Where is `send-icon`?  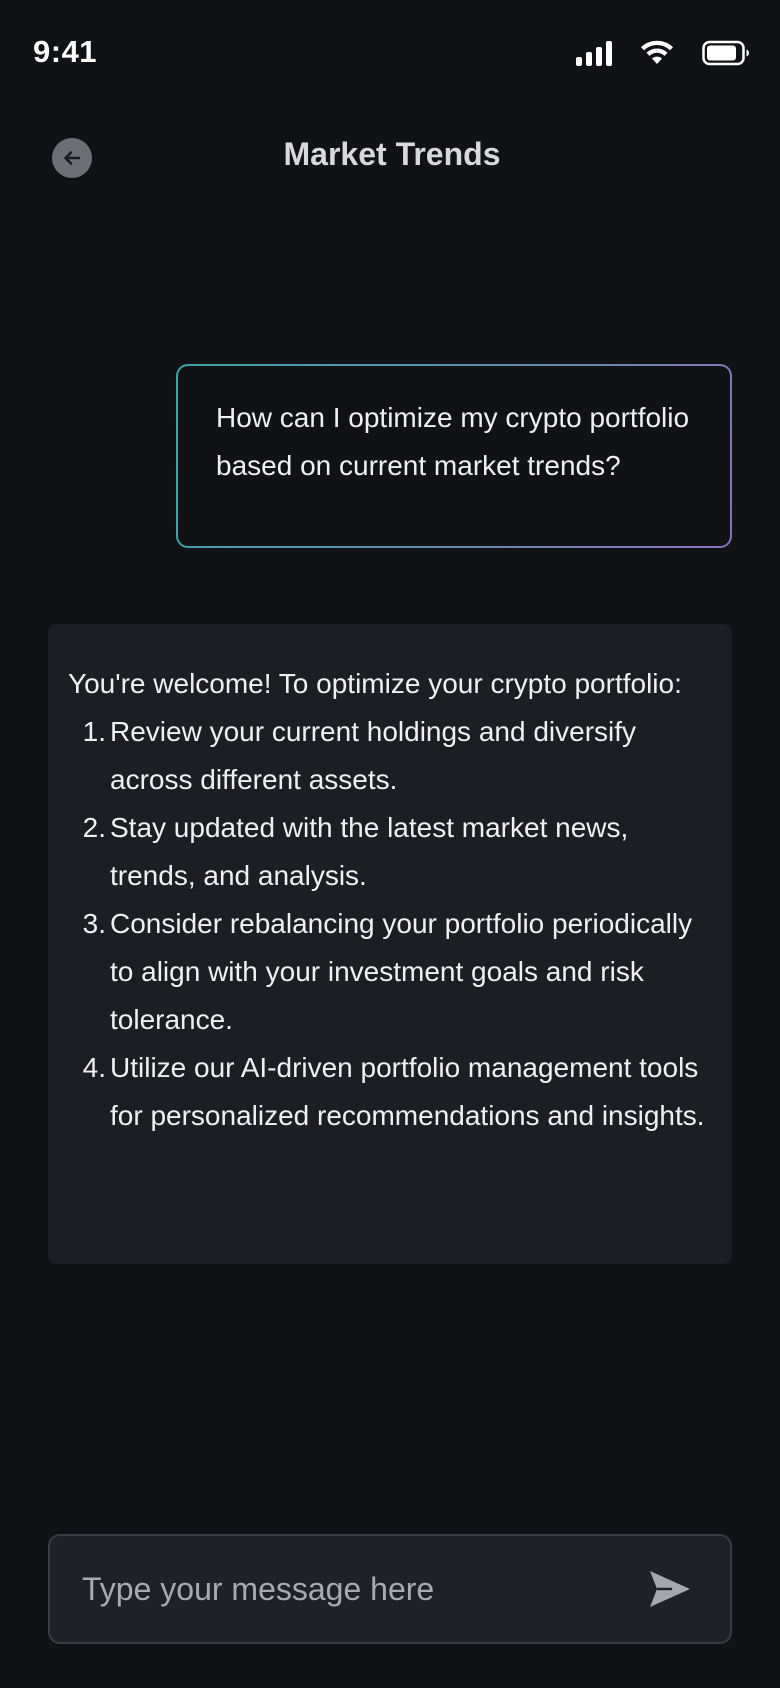 send-icon is located at coordinates (670, 1589).